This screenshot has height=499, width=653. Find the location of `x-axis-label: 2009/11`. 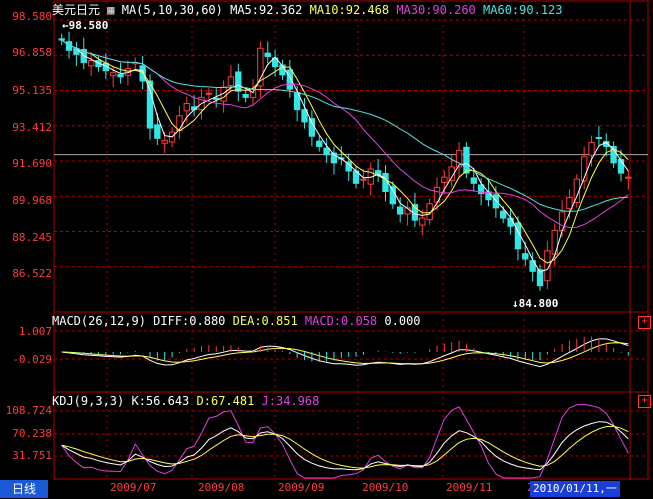

x-axis-label: 2009/11 is located at coordinates (469, 487).